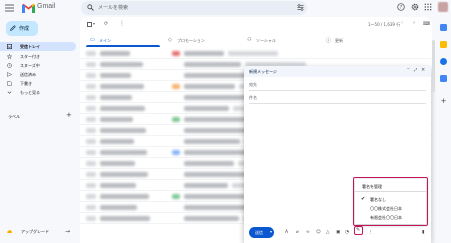 Image resolution: width=451 pixels, height=243 pixels. I want to click on annotation-highlight-box, so click(390, 201).